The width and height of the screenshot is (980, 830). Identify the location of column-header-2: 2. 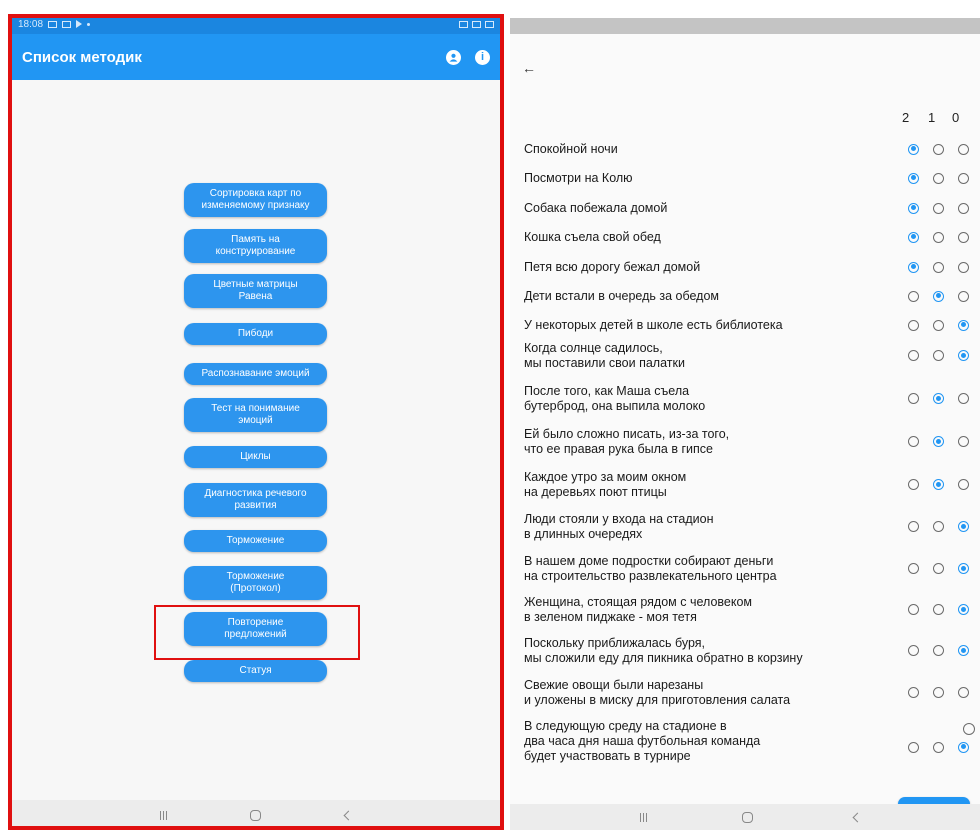
(906, 117).